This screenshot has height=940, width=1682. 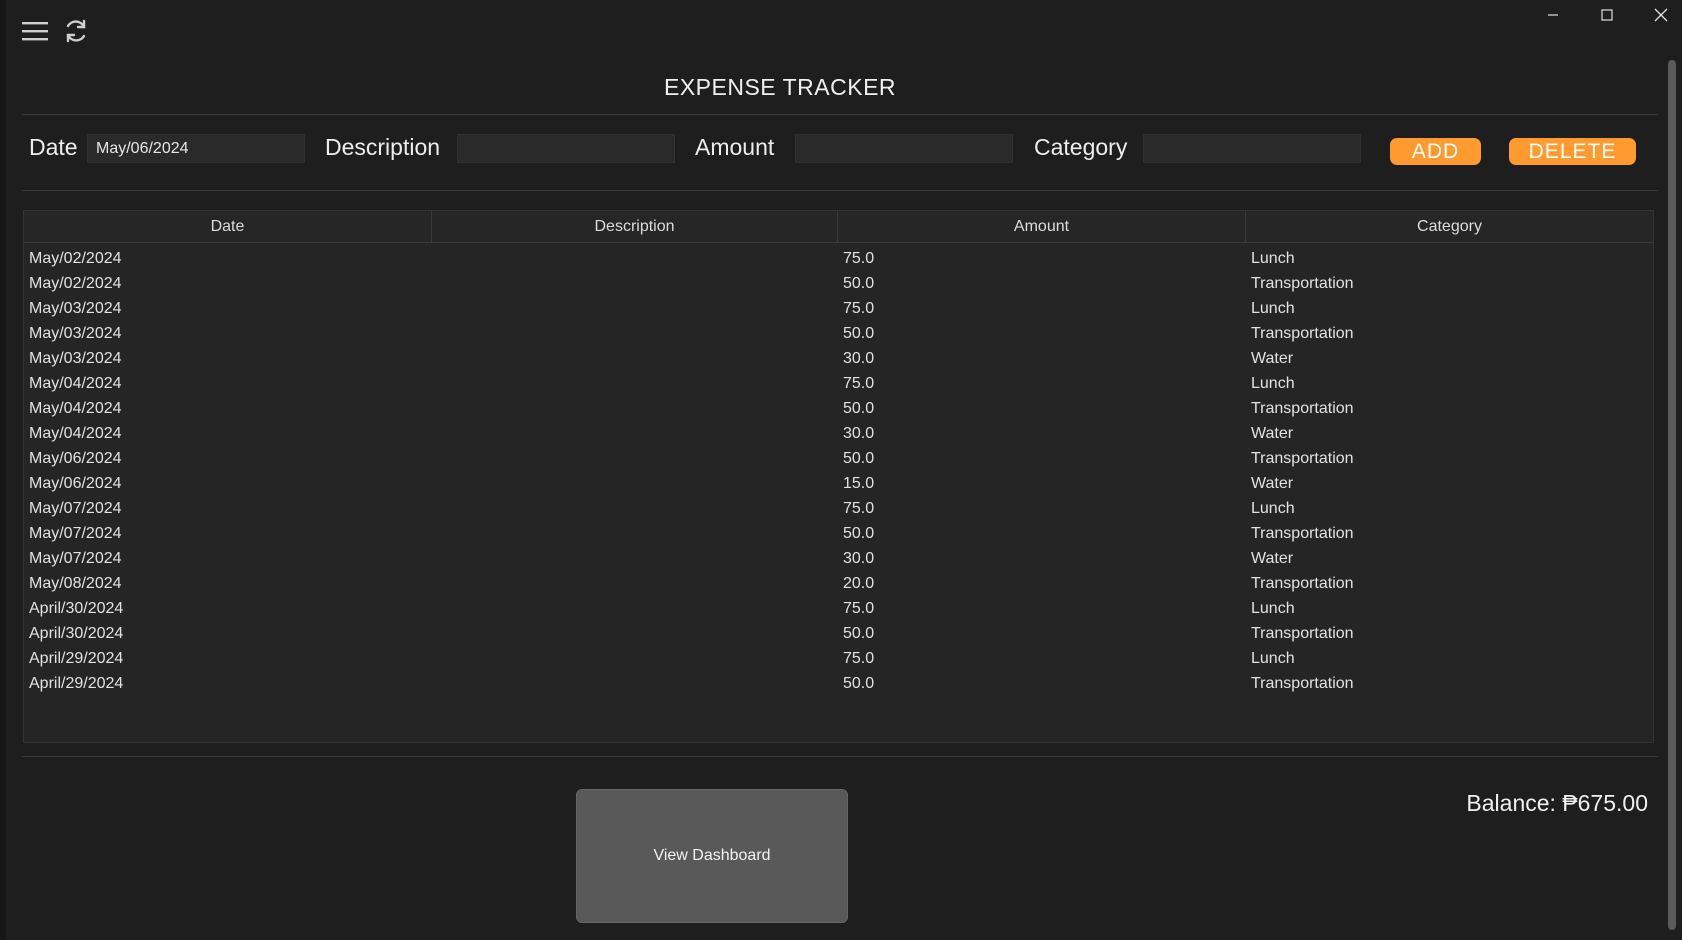 I want to click on table-row: May/04/2024 75.0 Lunch, so click(x=838, y=383).